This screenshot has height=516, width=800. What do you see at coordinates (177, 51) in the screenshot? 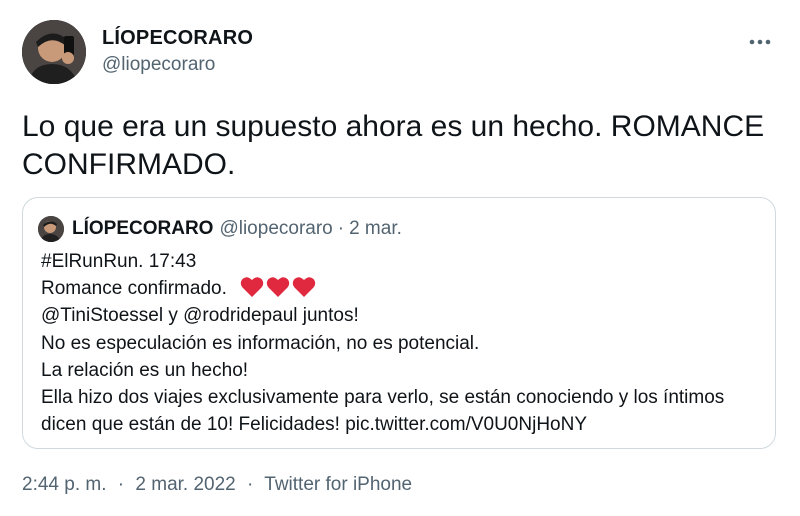
I see `author-info: LÍOPECORARO @liopecoraro` at bounding box center [177, 51].